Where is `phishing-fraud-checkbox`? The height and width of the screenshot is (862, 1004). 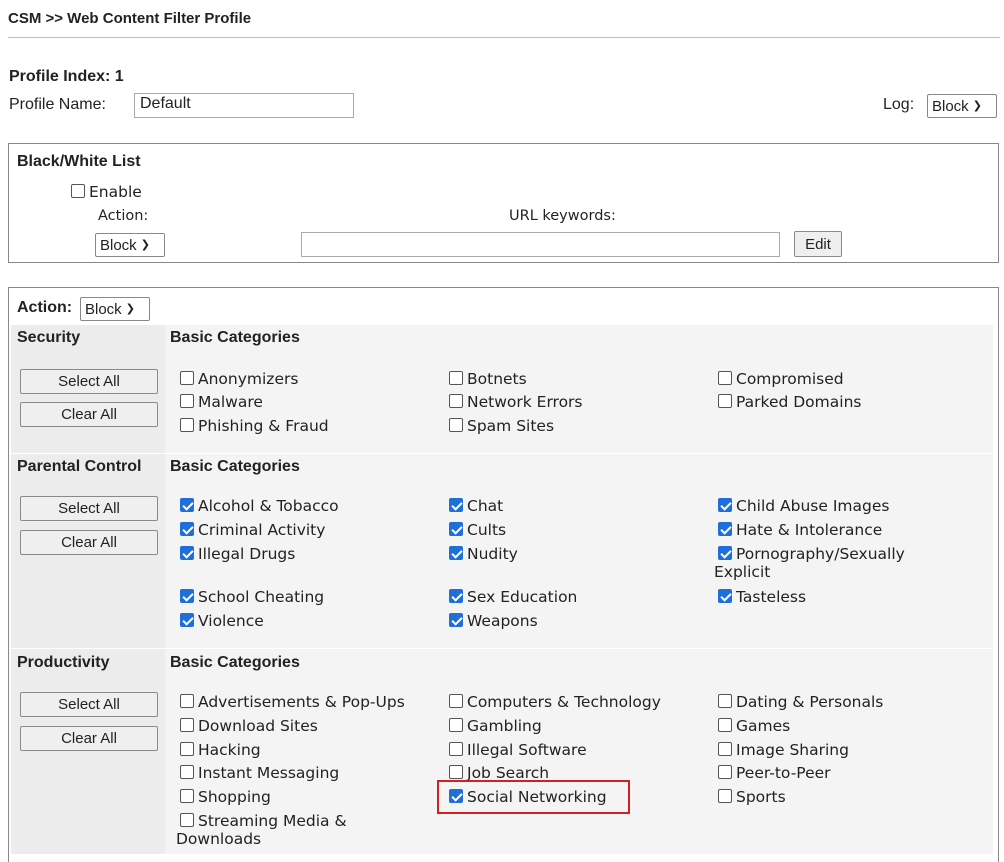
phishing-fraud-checkbox is located at coordinates (187, 425).